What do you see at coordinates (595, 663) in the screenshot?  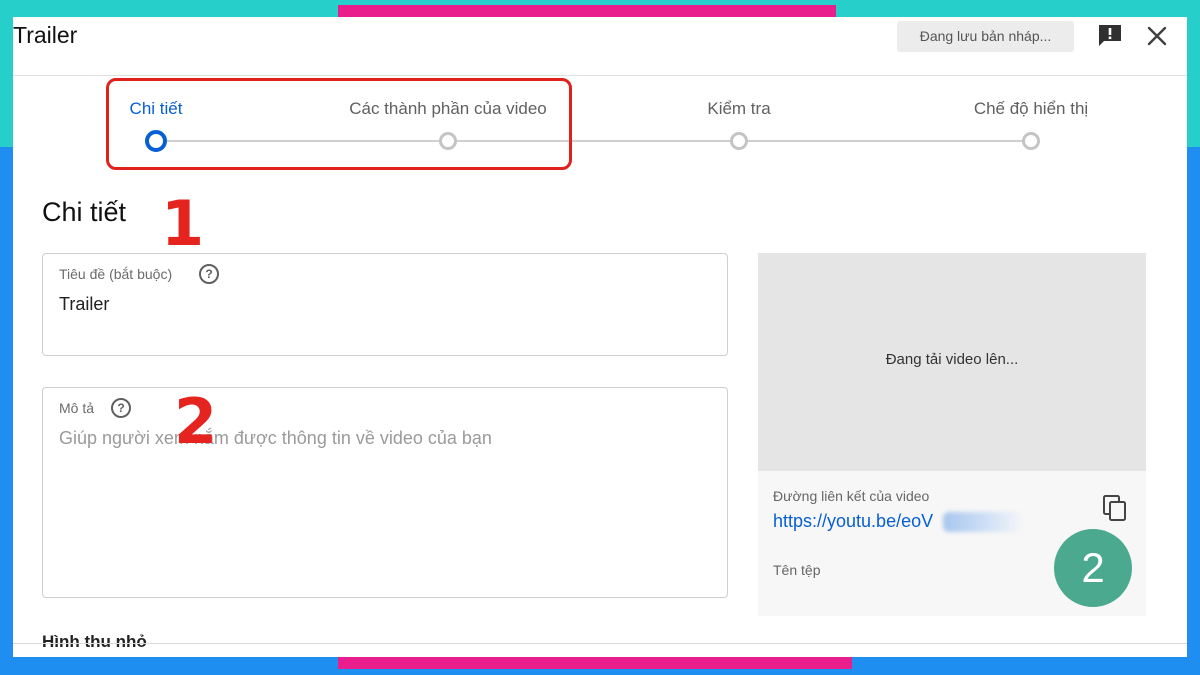 I see `frame-accent-bottom` at bounding box center [595, 663].